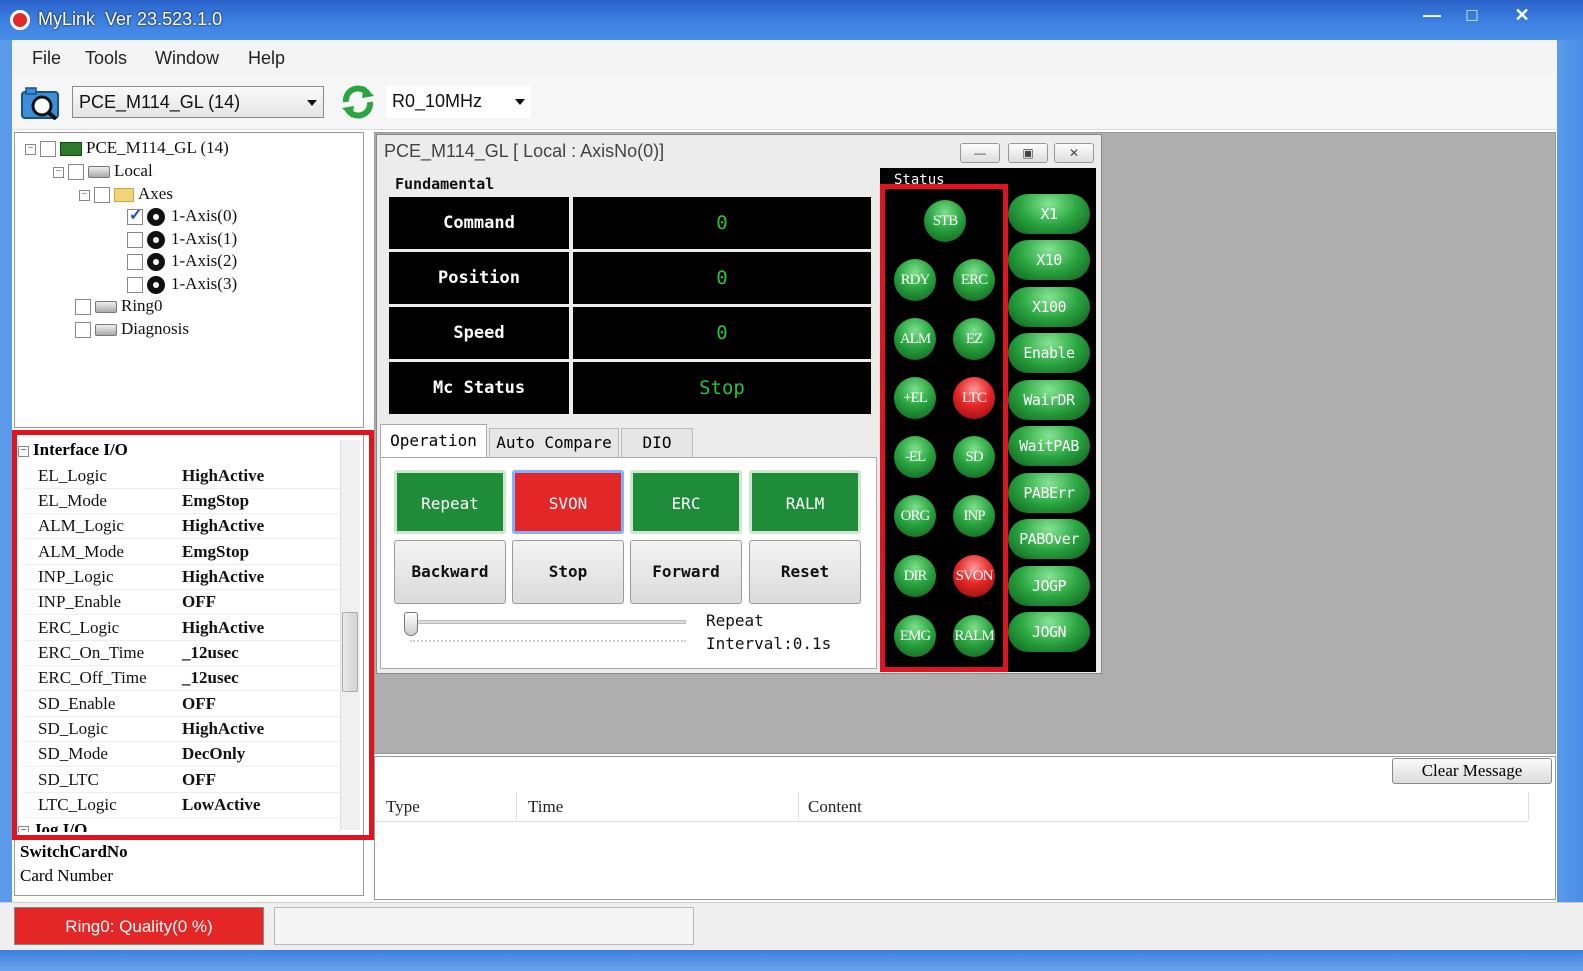  I want to click on enable-button: Enable, so click(1049, 353).